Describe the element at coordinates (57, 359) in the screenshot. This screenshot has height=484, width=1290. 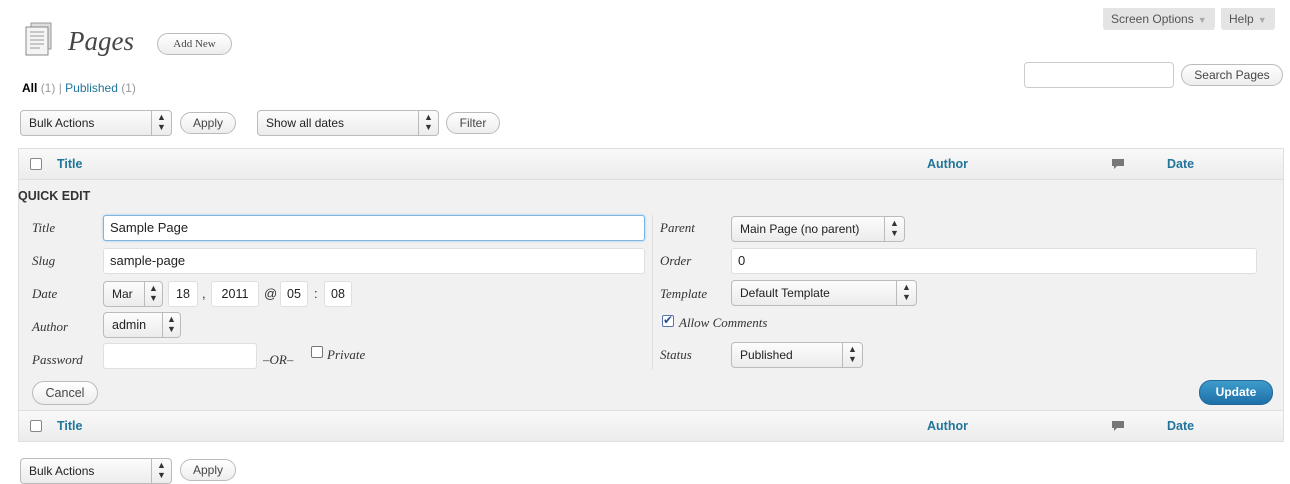
I see `password-label: Password` at that location.